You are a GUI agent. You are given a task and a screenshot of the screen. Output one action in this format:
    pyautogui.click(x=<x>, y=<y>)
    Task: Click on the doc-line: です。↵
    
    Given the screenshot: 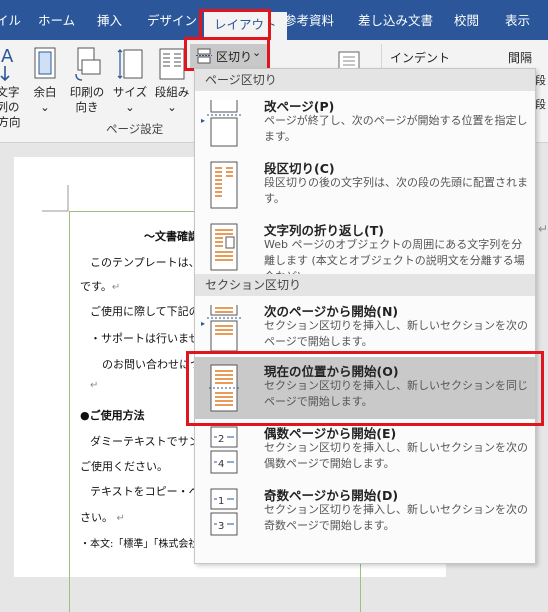 What is the action you would take?
    pyautogui.click(x=100, y=286)
    